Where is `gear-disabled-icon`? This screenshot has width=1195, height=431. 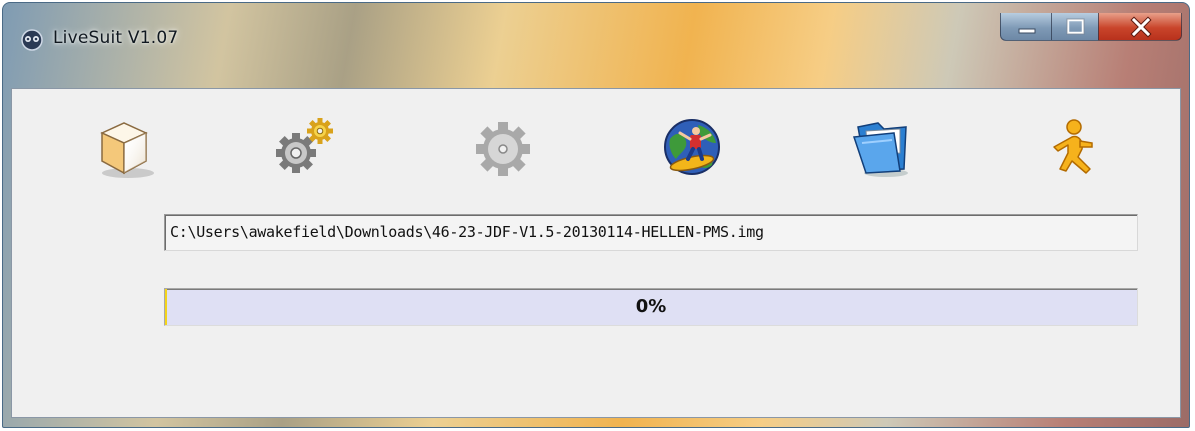 gear-disabled-icon is located at coordinates (503, 149).